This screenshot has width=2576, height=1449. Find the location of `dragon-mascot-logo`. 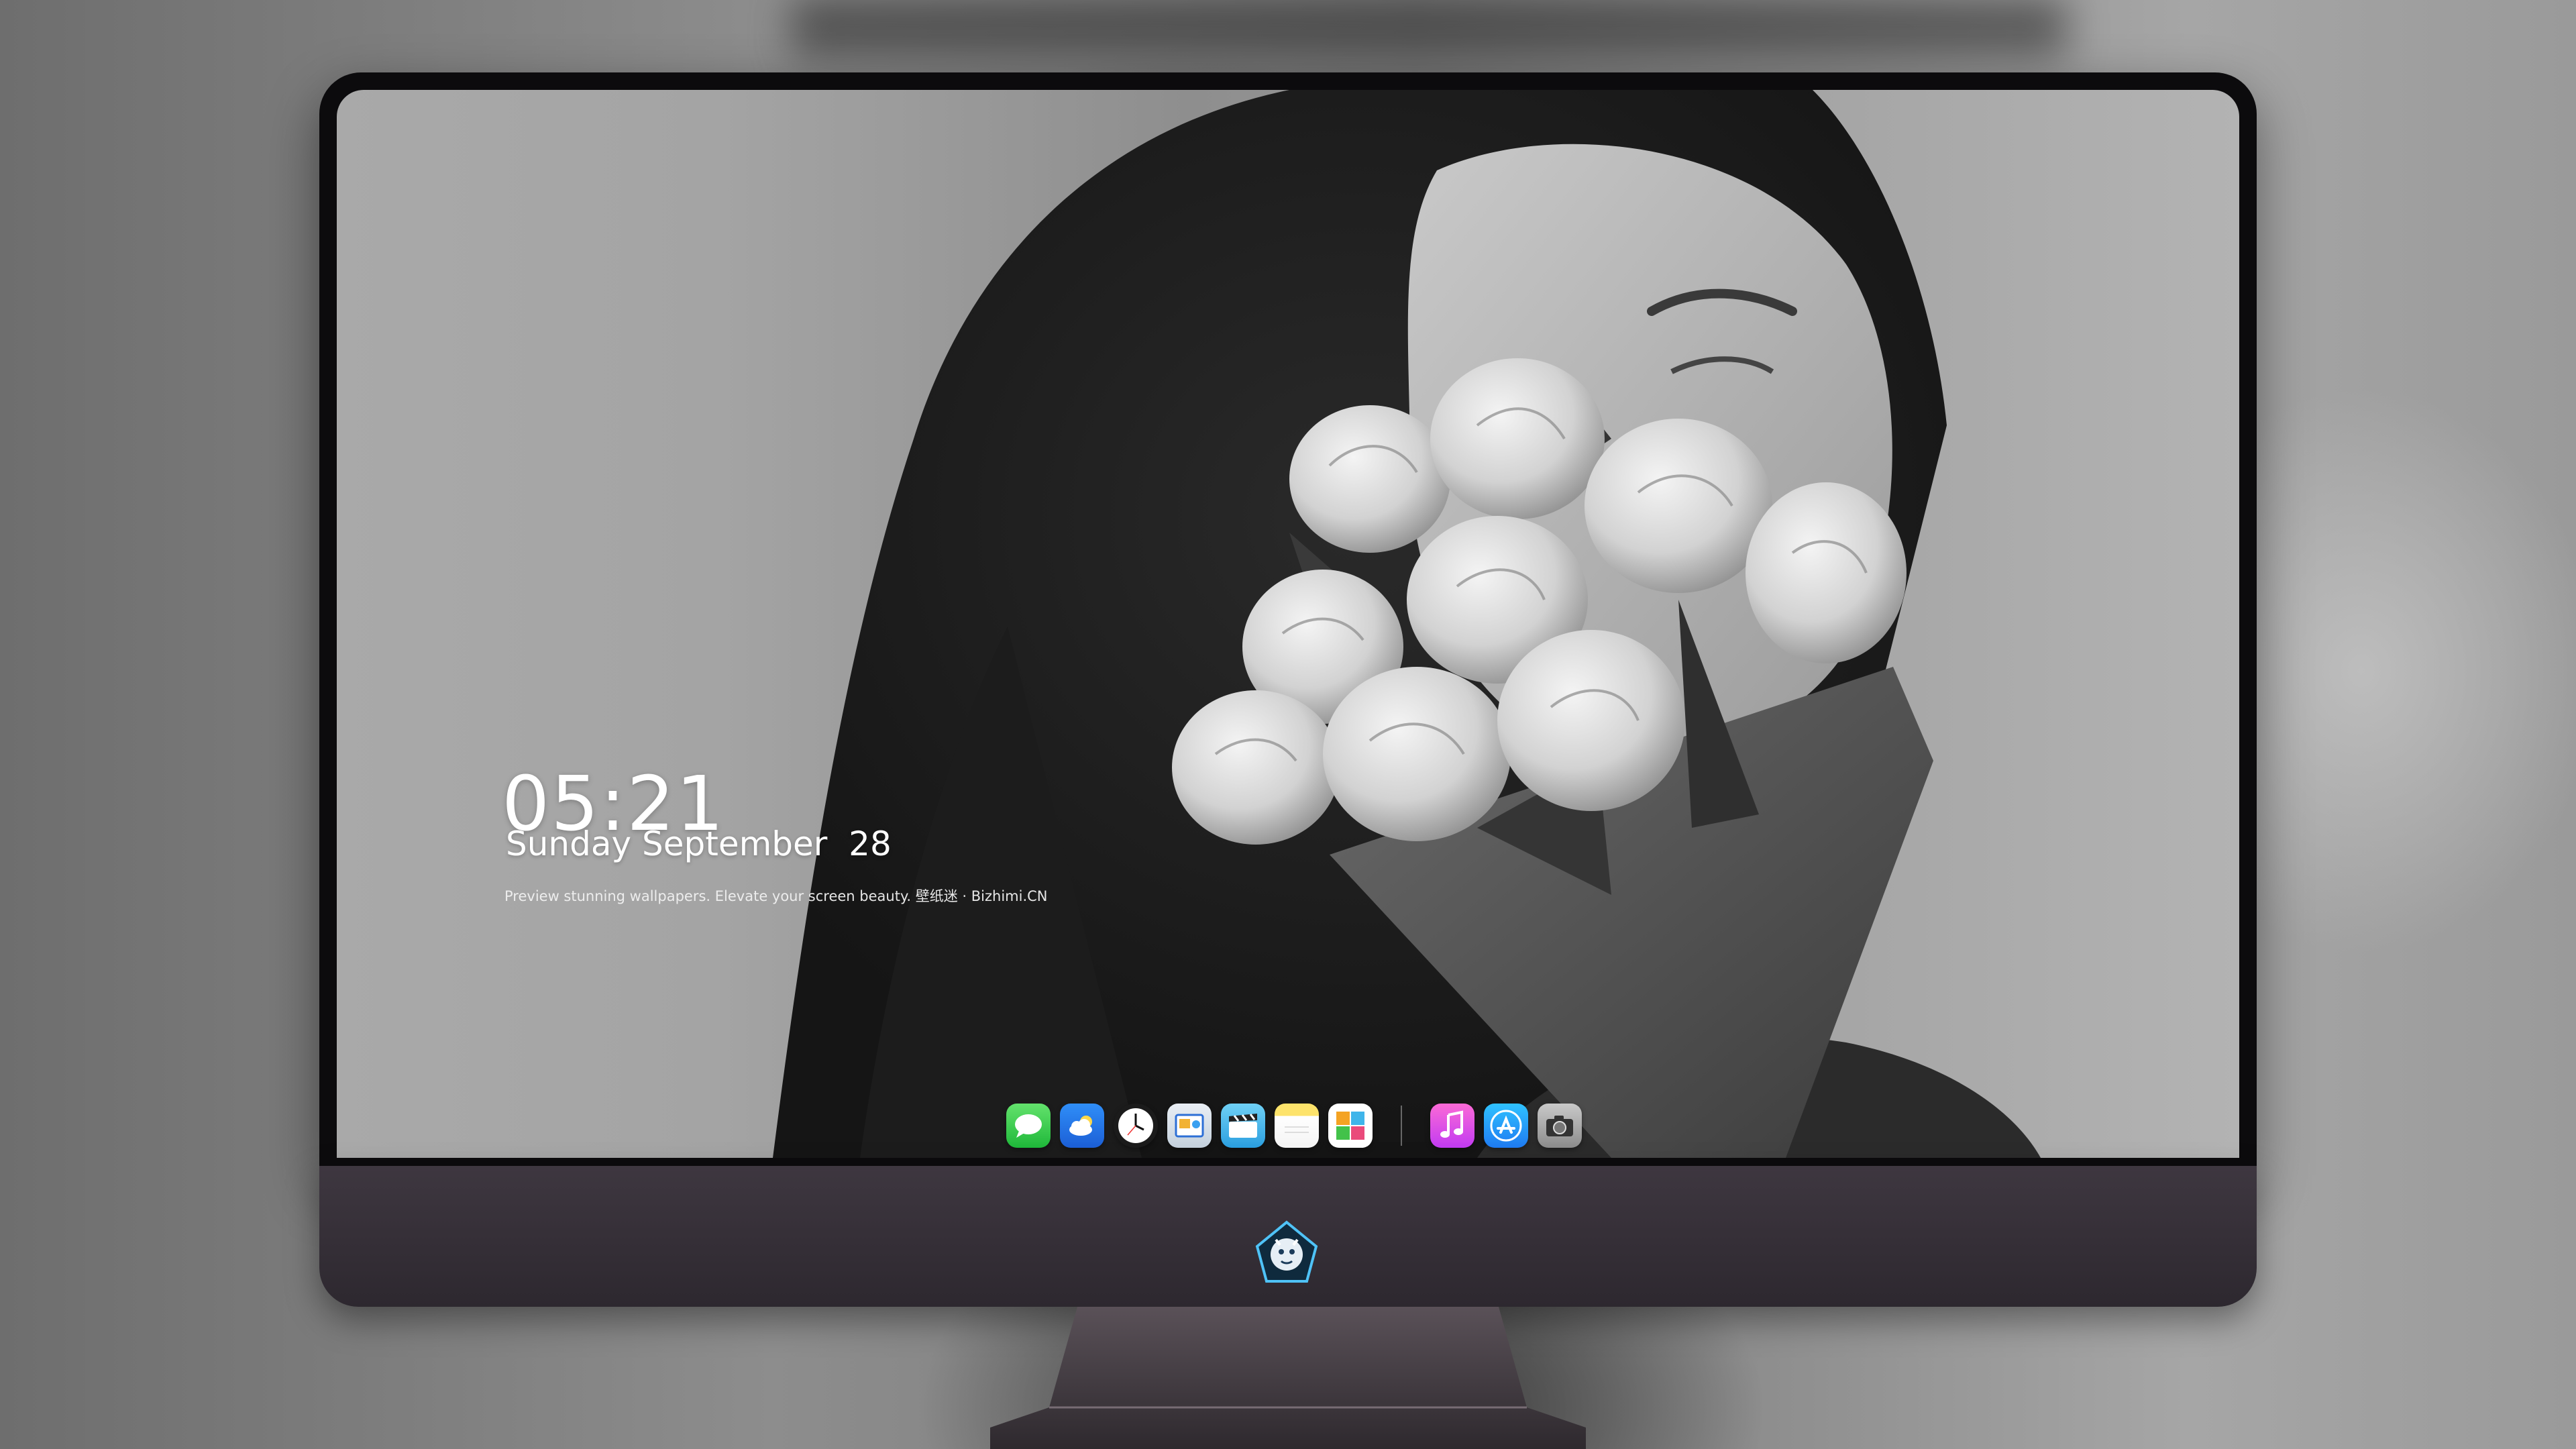

dragon-mascot-logo is located at coordinates (1286, 1251).